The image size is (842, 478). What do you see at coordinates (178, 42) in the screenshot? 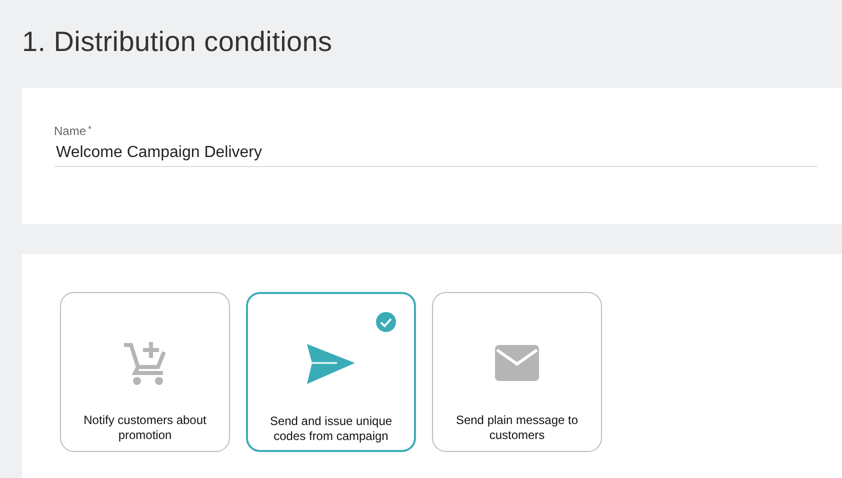
I see `page-heading: 1. Distribution conditions` at bounding box center [178, 42].